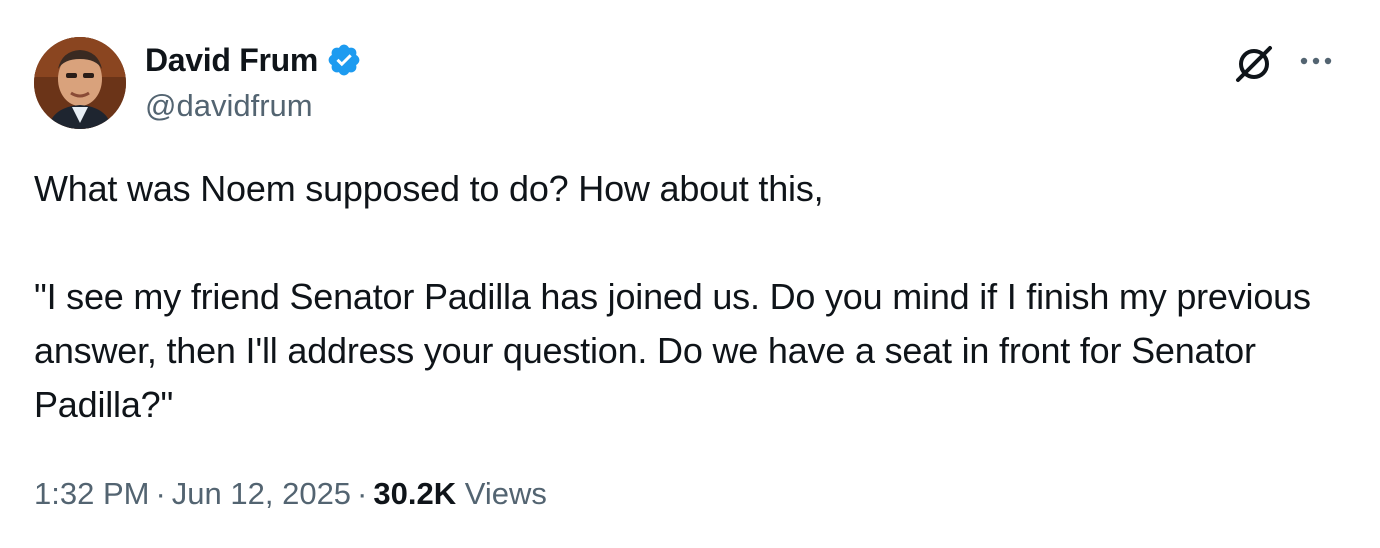  What do you see at coordinates (1254, 64) in the screenshot?
I see `grok-icon` at bounding box center [1254, 64].